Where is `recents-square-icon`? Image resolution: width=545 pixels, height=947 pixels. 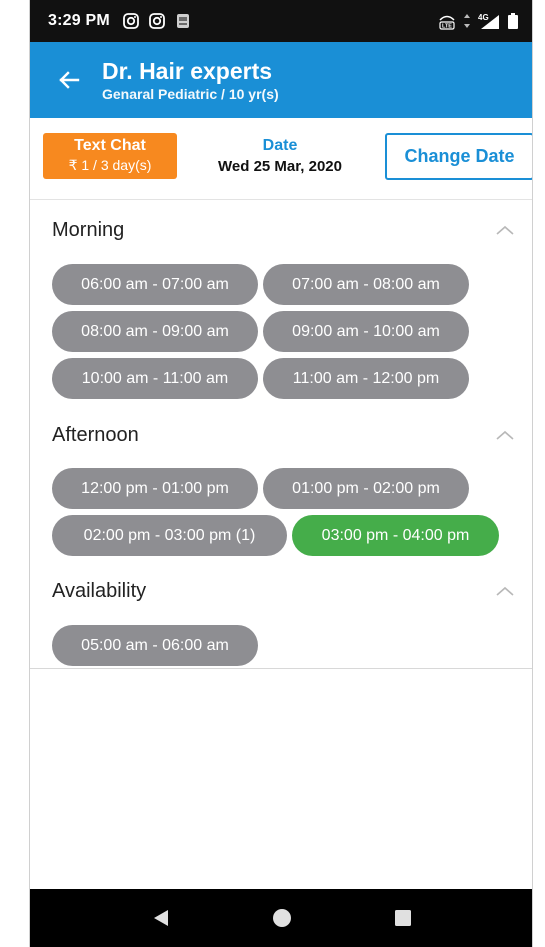 recents-square-icon is located at coordinates (402, 918).